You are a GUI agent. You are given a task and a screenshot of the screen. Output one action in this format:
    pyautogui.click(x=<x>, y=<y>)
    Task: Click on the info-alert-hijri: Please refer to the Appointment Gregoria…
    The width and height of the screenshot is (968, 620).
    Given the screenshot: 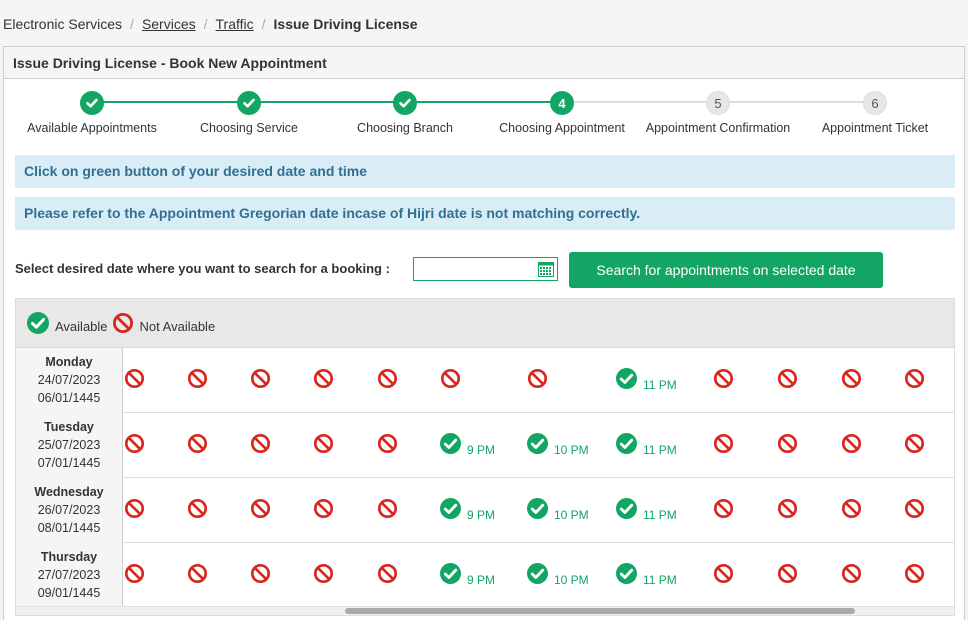 What is the action you would take?
    pyautogui.click(x=485, y=213)
    